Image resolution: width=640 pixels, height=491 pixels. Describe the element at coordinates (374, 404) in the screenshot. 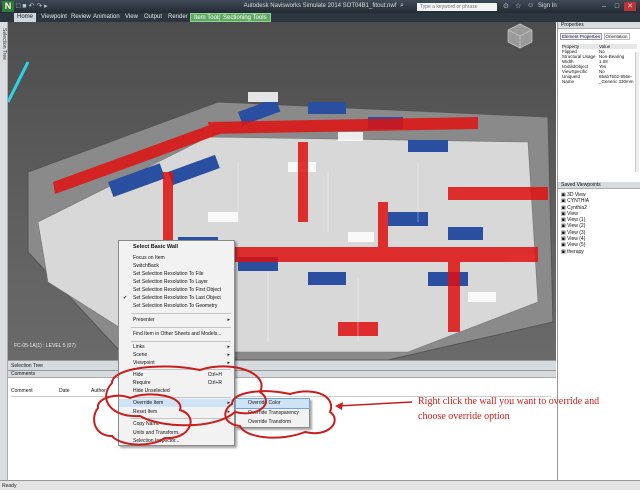

I see `annotation-arrow-line` at that location.